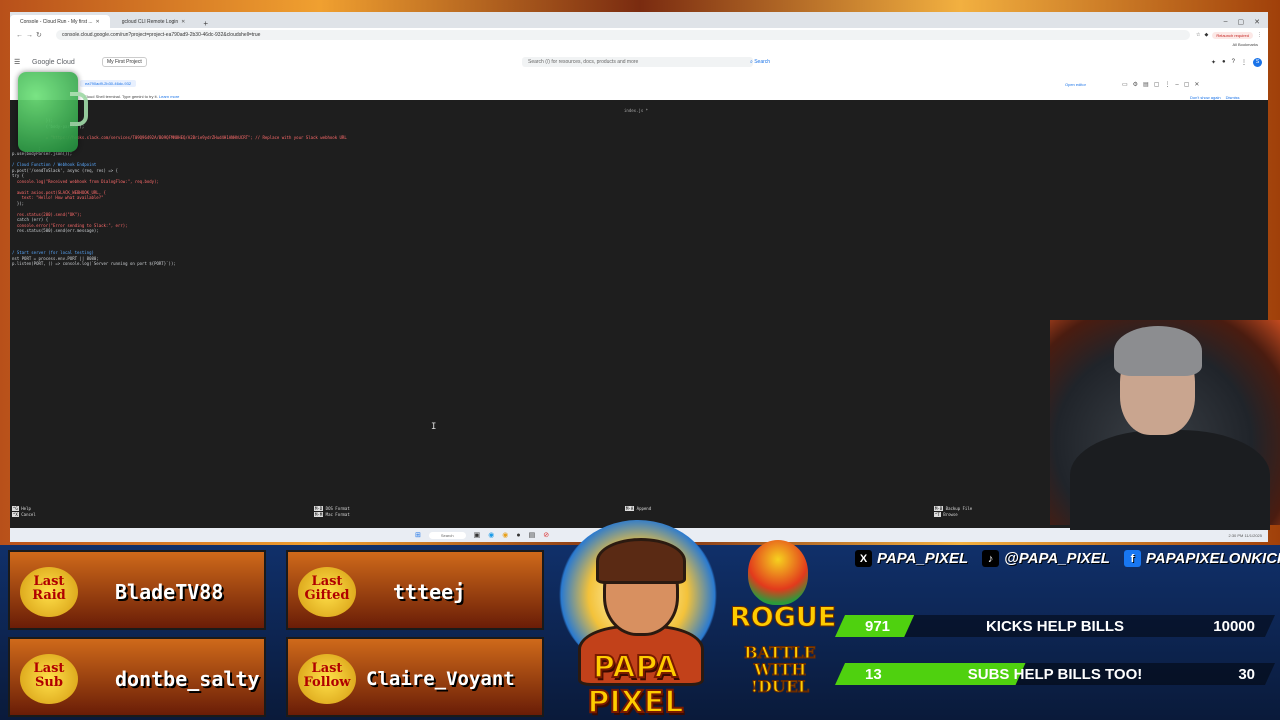 This screenshot has width=1280, height=720. What do you see at coordinates (1198, 35) in the screenshot?
I see `star-icon: ☆` at bounding box center [1198, 35].